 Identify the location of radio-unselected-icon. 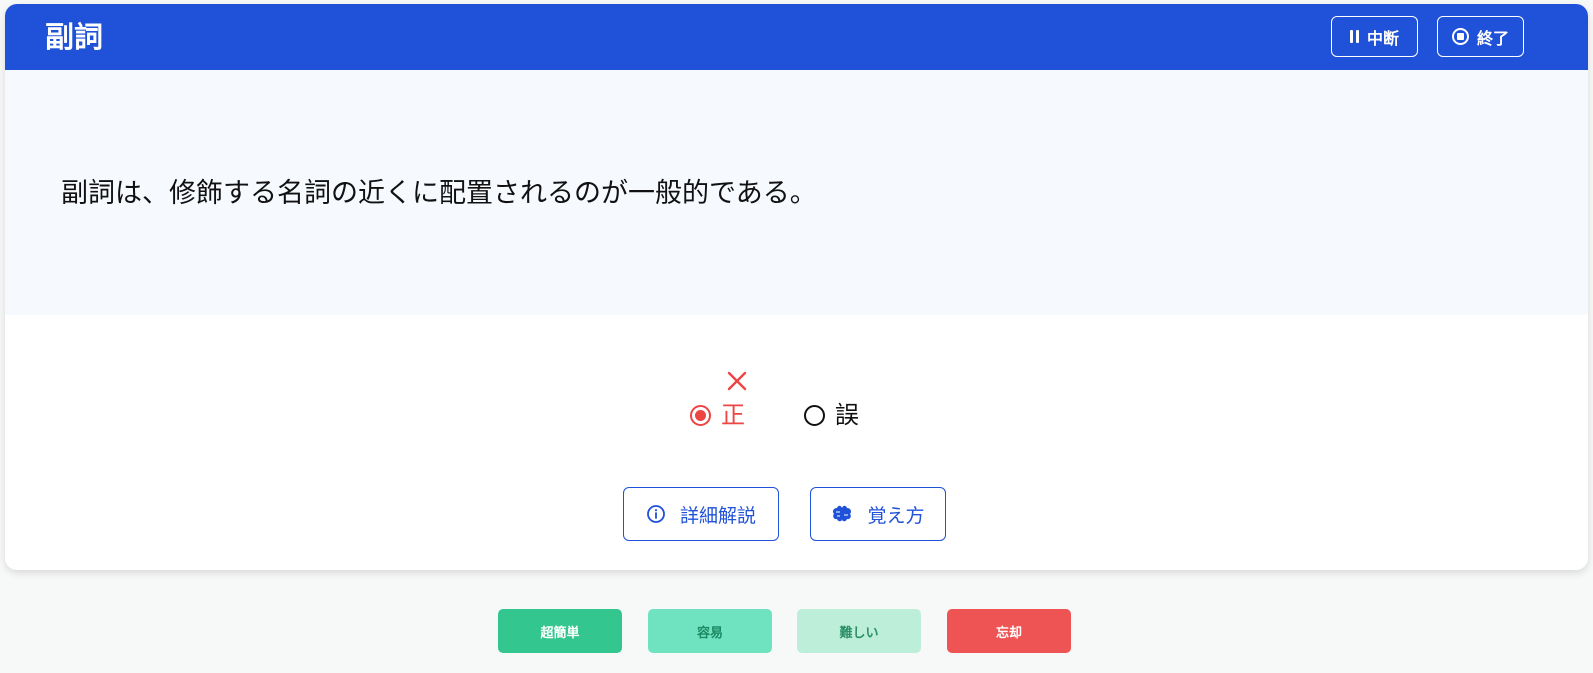
(814, 415).